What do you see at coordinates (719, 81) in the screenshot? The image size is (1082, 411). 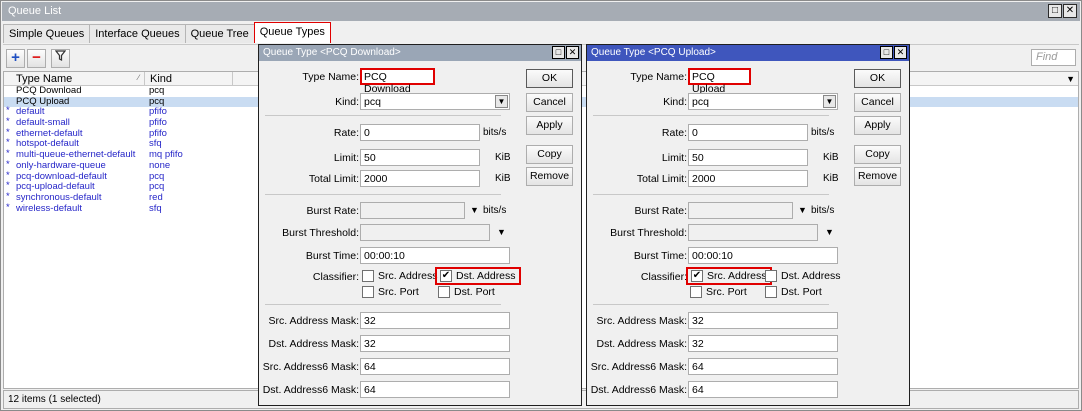 I see `type-name-input: PCQ Upload` at bounding box center [719, 81].